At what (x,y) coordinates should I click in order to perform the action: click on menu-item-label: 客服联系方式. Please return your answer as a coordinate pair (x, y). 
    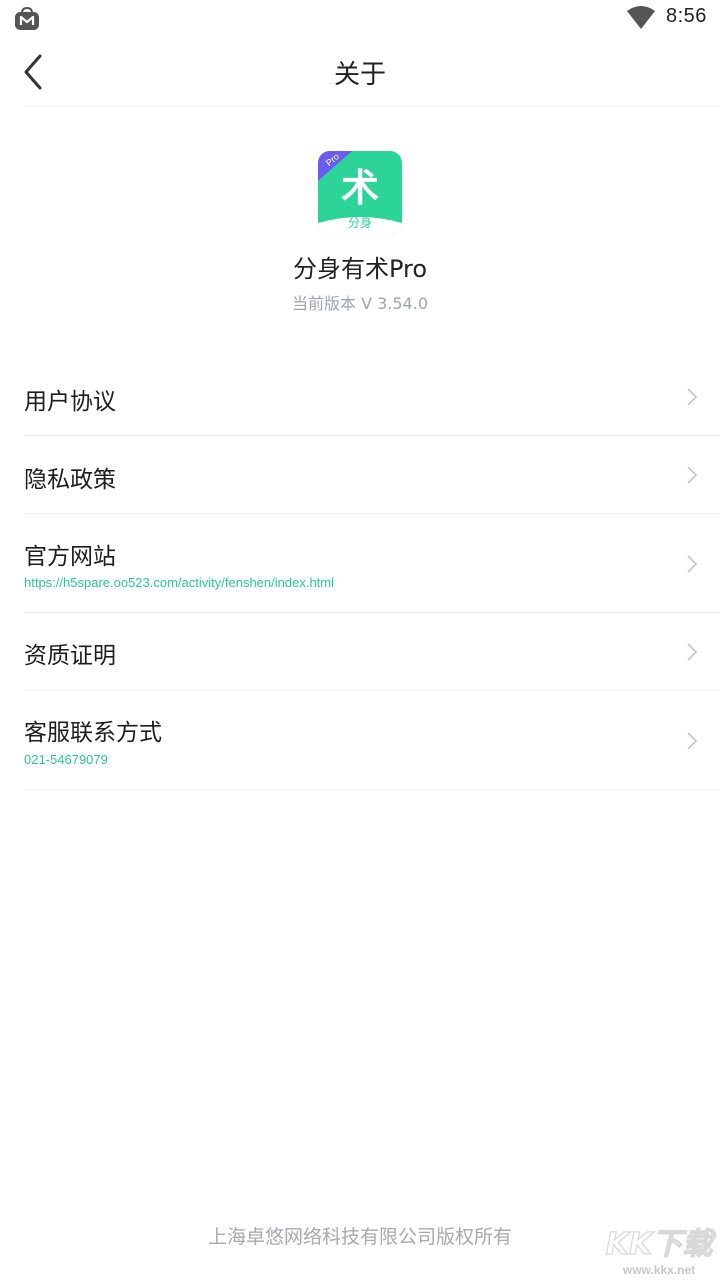
    Looking at the image, I should click on (93, 733).